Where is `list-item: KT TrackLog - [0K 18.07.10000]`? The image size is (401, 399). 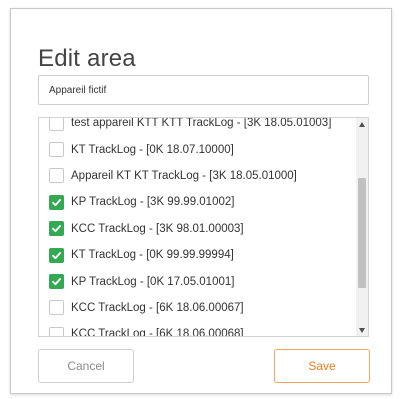 list-item: KT TrackLog - [0K 18.07.10000] is located at coordinates (197, 149).